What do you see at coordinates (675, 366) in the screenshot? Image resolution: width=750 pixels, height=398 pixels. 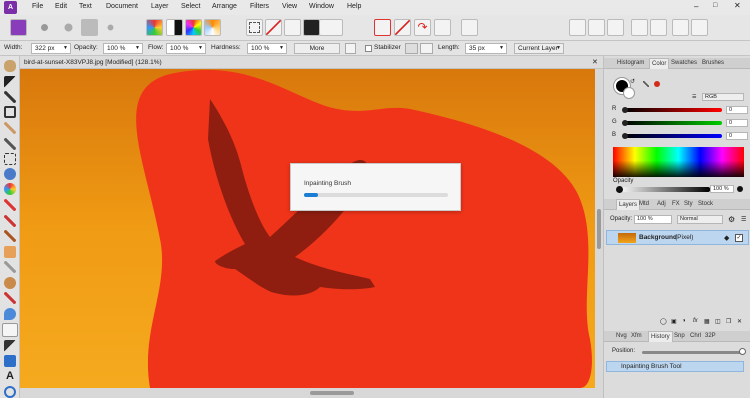 I see `history-item: Inpainting Brush Tool` at bounding box center [675, 366].